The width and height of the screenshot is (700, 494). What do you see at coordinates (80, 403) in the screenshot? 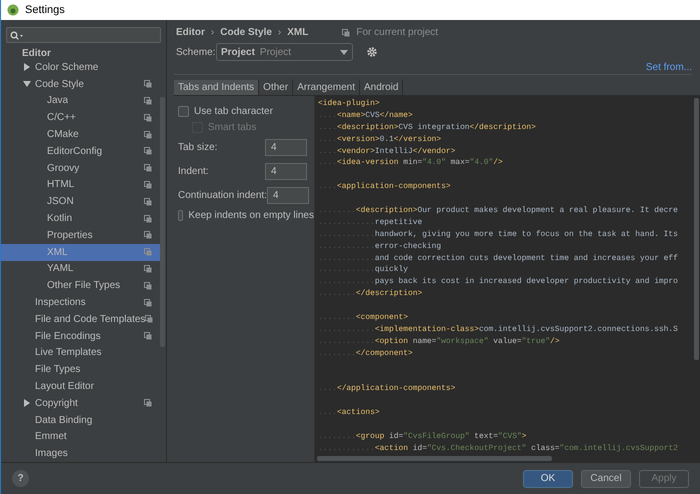
I see `tree-item: Copyright` at bounding box center [80, 403].